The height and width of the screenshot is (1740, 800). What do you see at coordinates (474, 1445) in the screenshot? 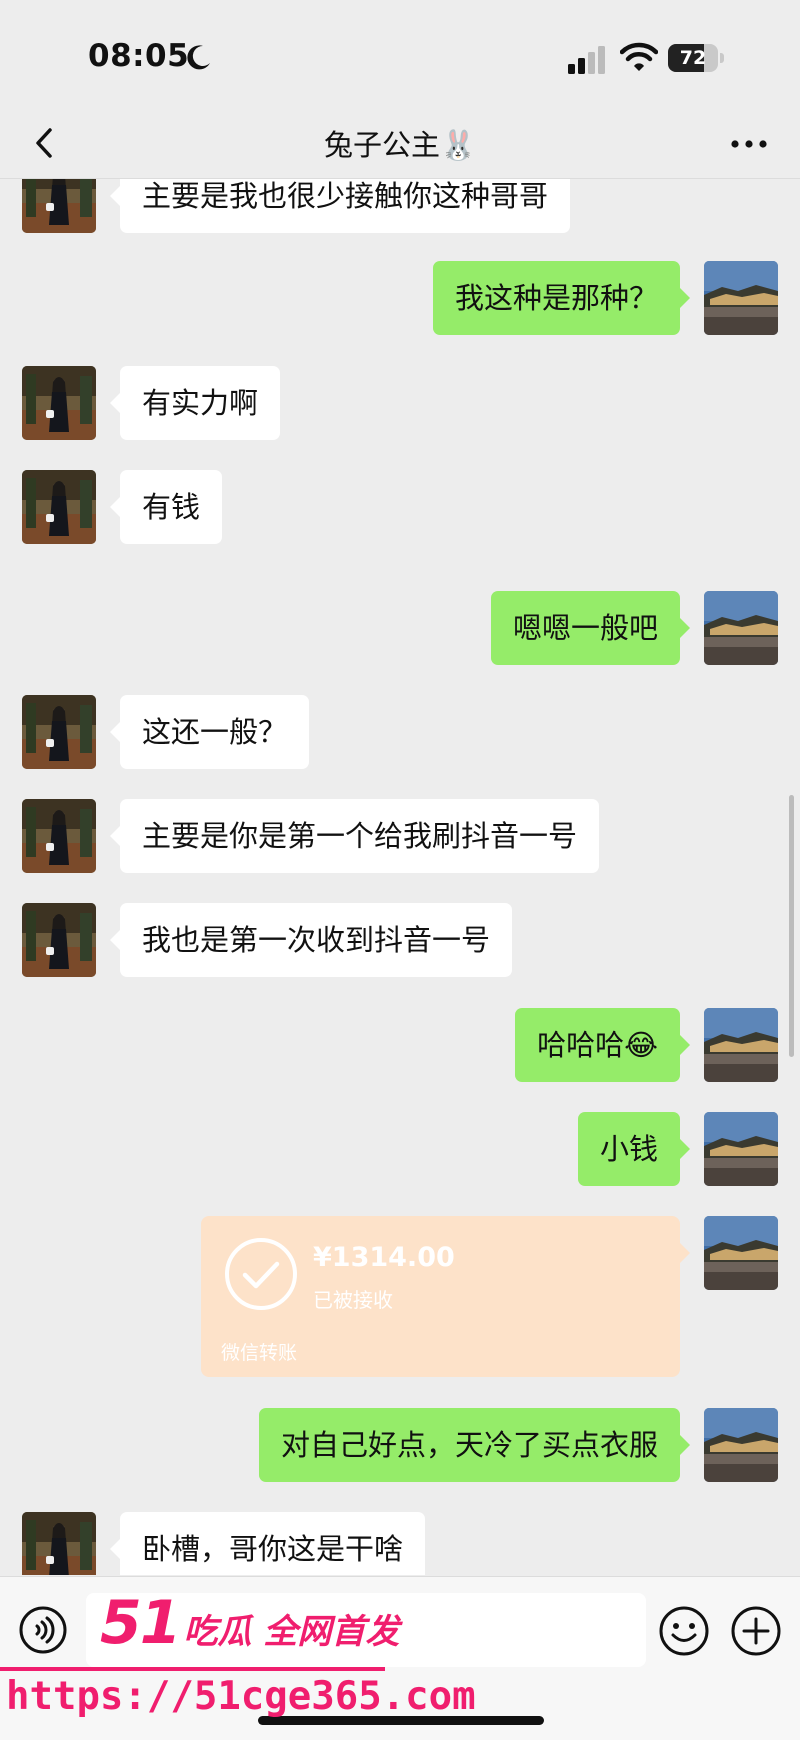
I see `message-bubble: 对自己好点，天冷了买点衣服` at bounding box center [474, 1445].